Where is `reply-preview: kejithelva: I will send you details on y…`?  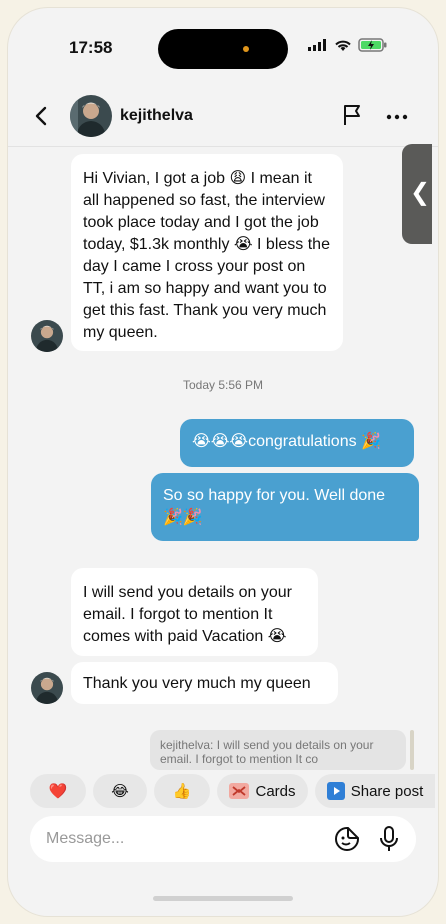
reply-preview: kejithelva: I will send you details on y… is located at coordinates (278, 750).